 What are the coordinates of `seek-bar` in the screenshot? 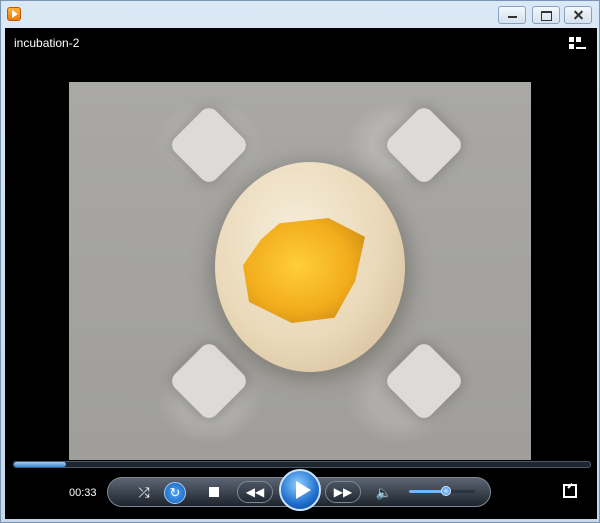 It's located at (302, 464).